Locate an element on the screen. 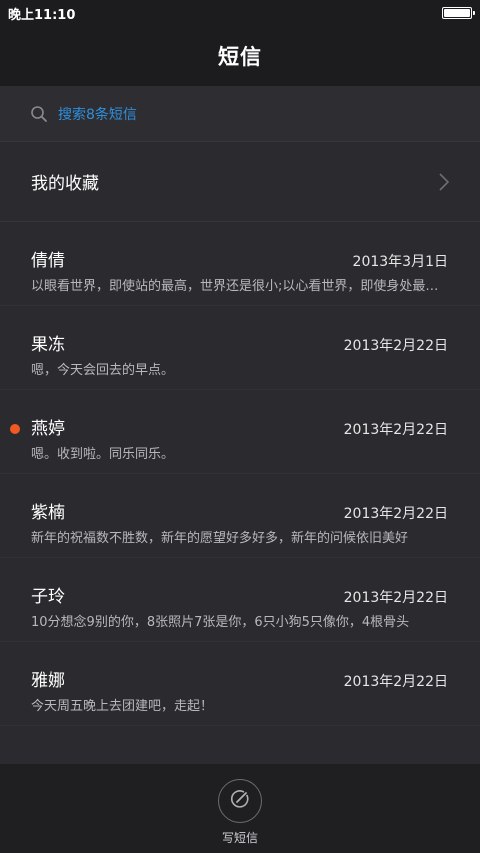  message-sender: 燕婷 is located at coordinates (48, 429).